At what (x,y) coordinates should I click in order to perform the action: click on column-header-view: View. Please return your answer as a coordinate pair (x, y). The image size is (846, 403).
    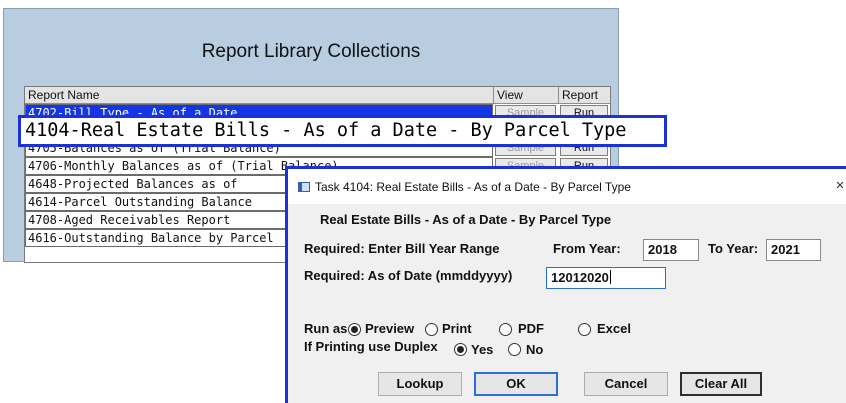
    Looking at the image, I should click on (510, 95).